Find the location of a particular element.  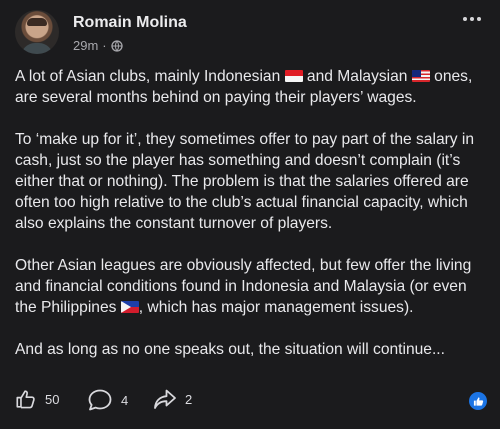

like-count: 50 is located at coordinates (52, 399).